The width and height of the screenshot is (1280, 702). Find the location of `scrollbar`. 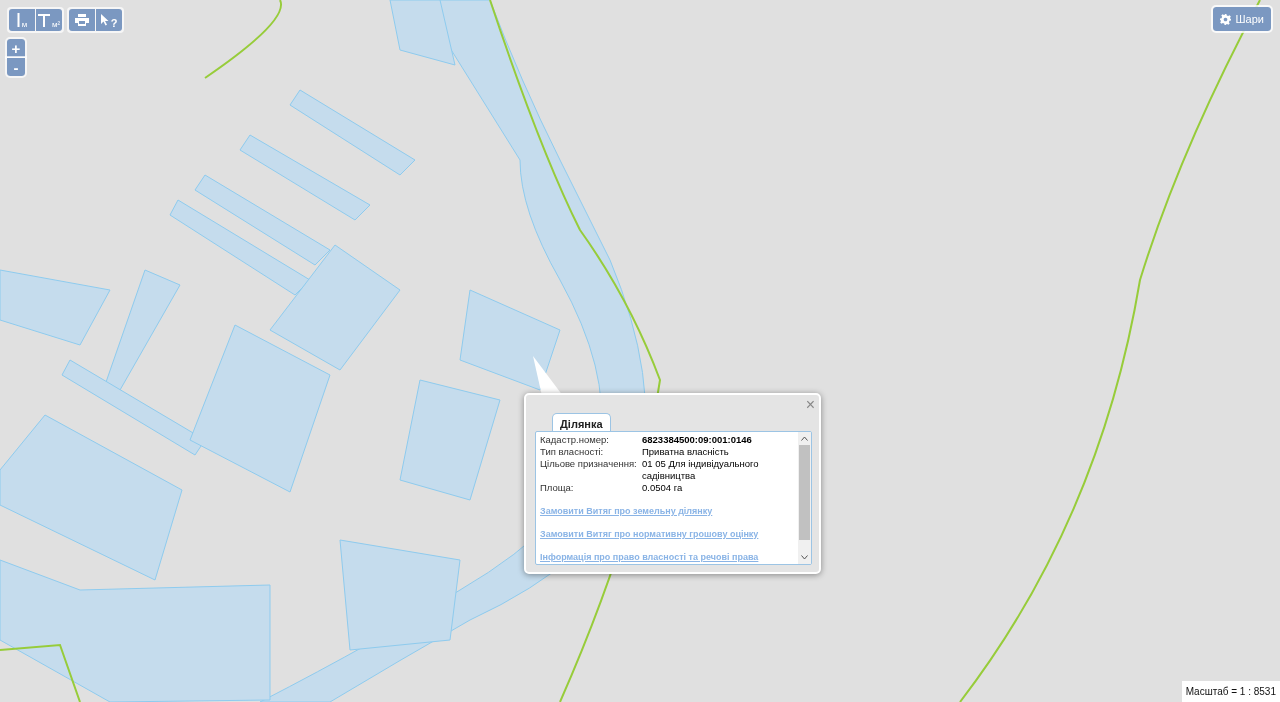

scrollbar is located at coordinates (804, 498).